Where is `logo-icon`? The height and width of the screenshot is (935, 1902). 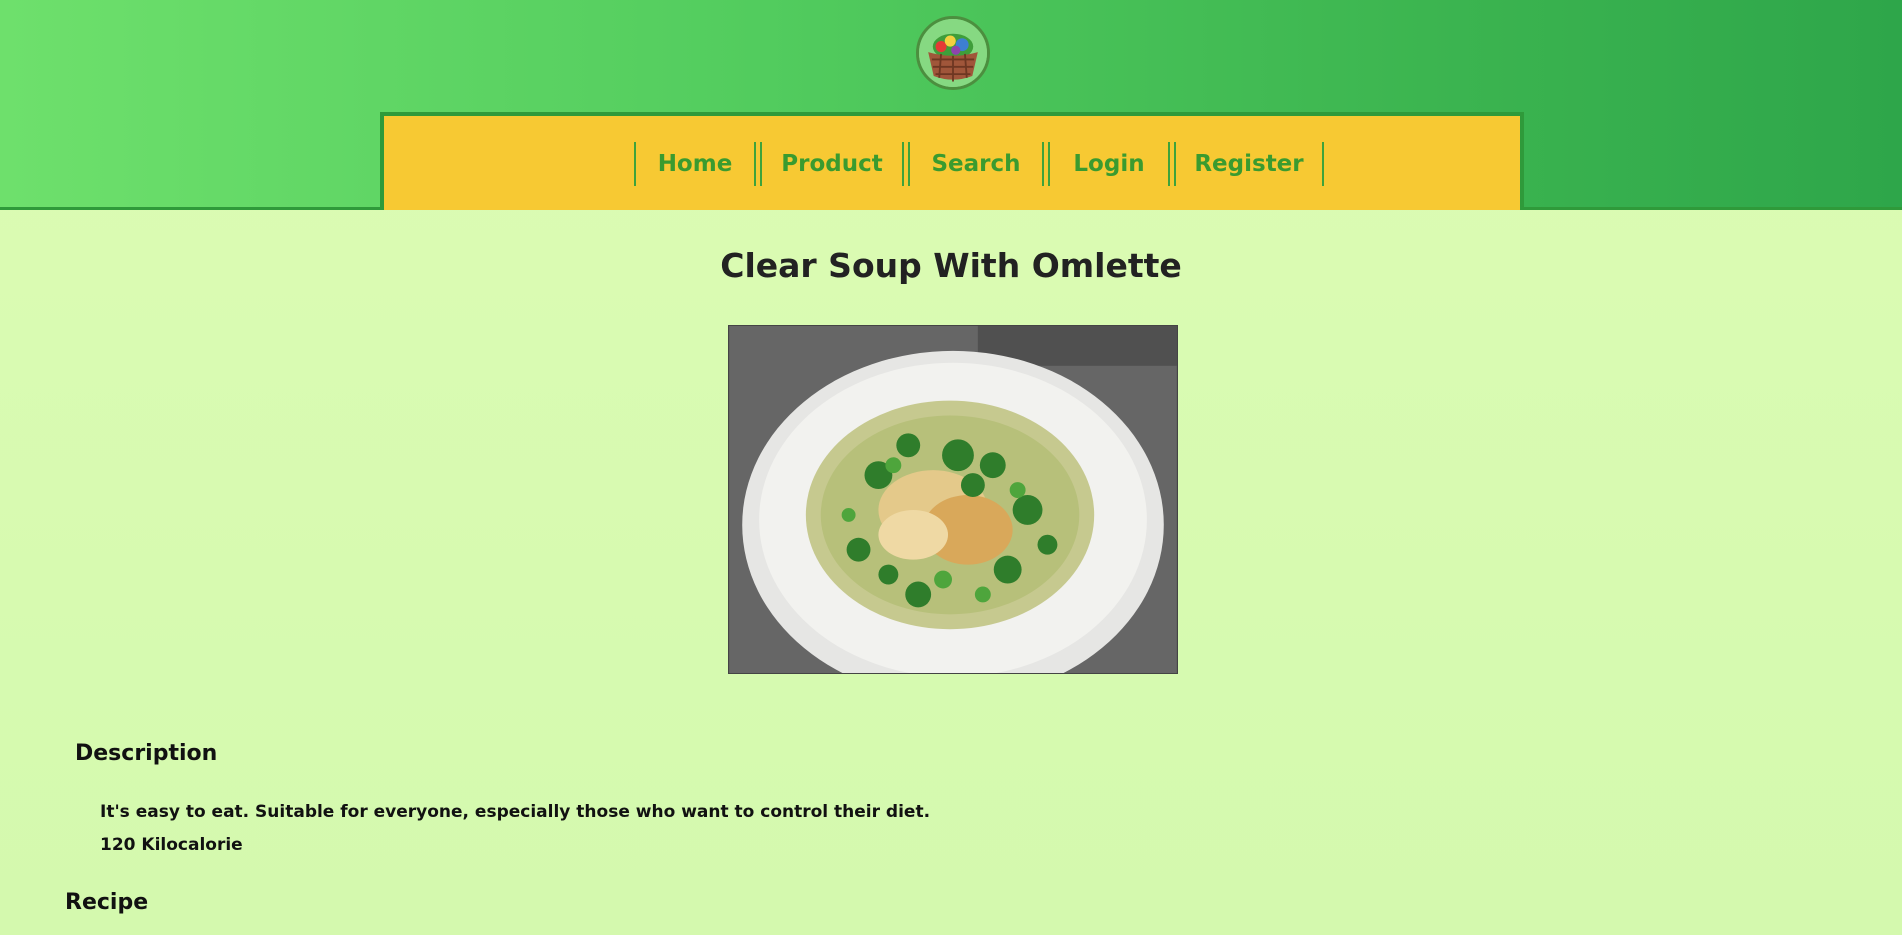 logo-icon is located at coordinates (953, 53).